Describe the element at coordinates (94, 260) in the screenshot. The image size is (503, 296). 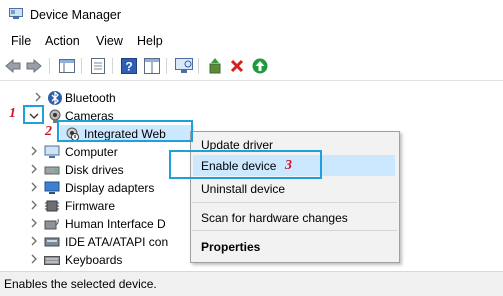
I see `tree-item-label: Keyboards` at that location.